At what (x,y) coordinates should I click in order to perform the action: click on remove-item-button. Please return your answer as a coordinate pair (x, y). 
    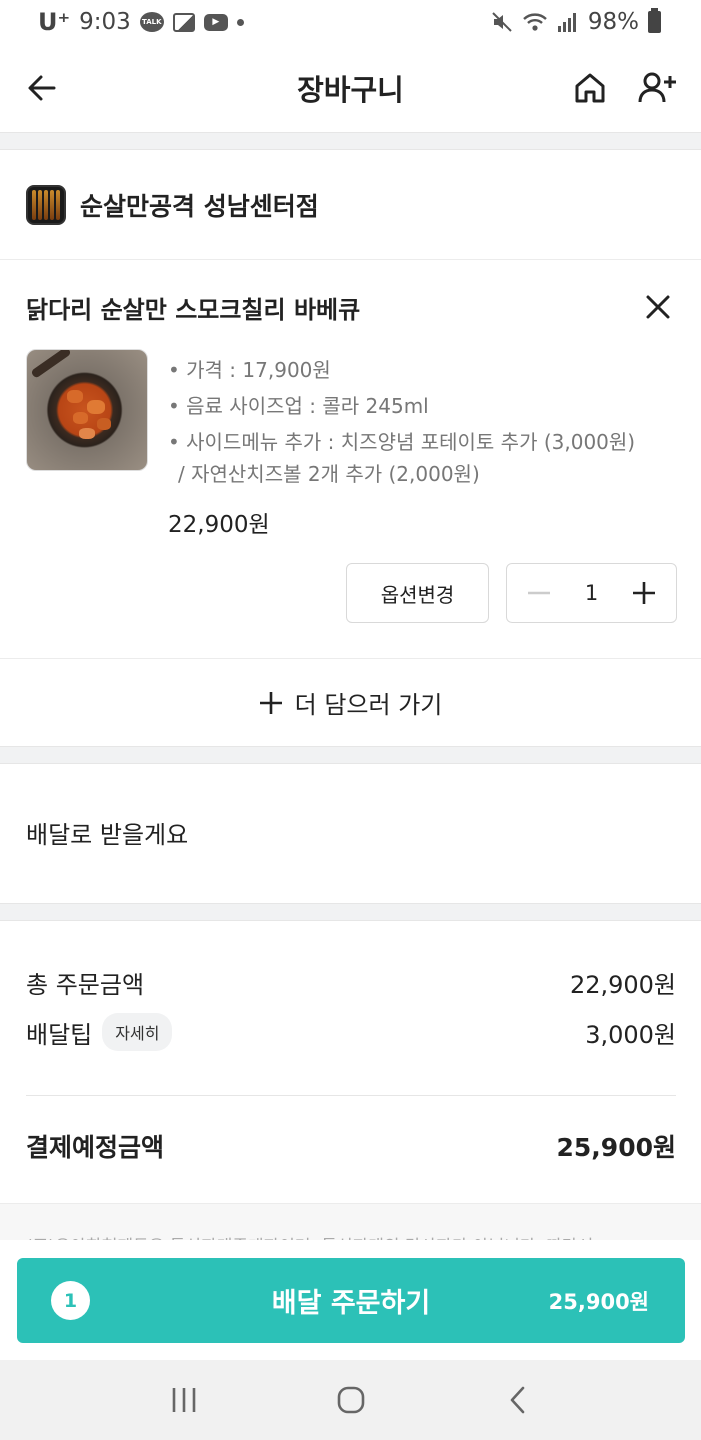
    Looking at the image, I should click on (658, 307).